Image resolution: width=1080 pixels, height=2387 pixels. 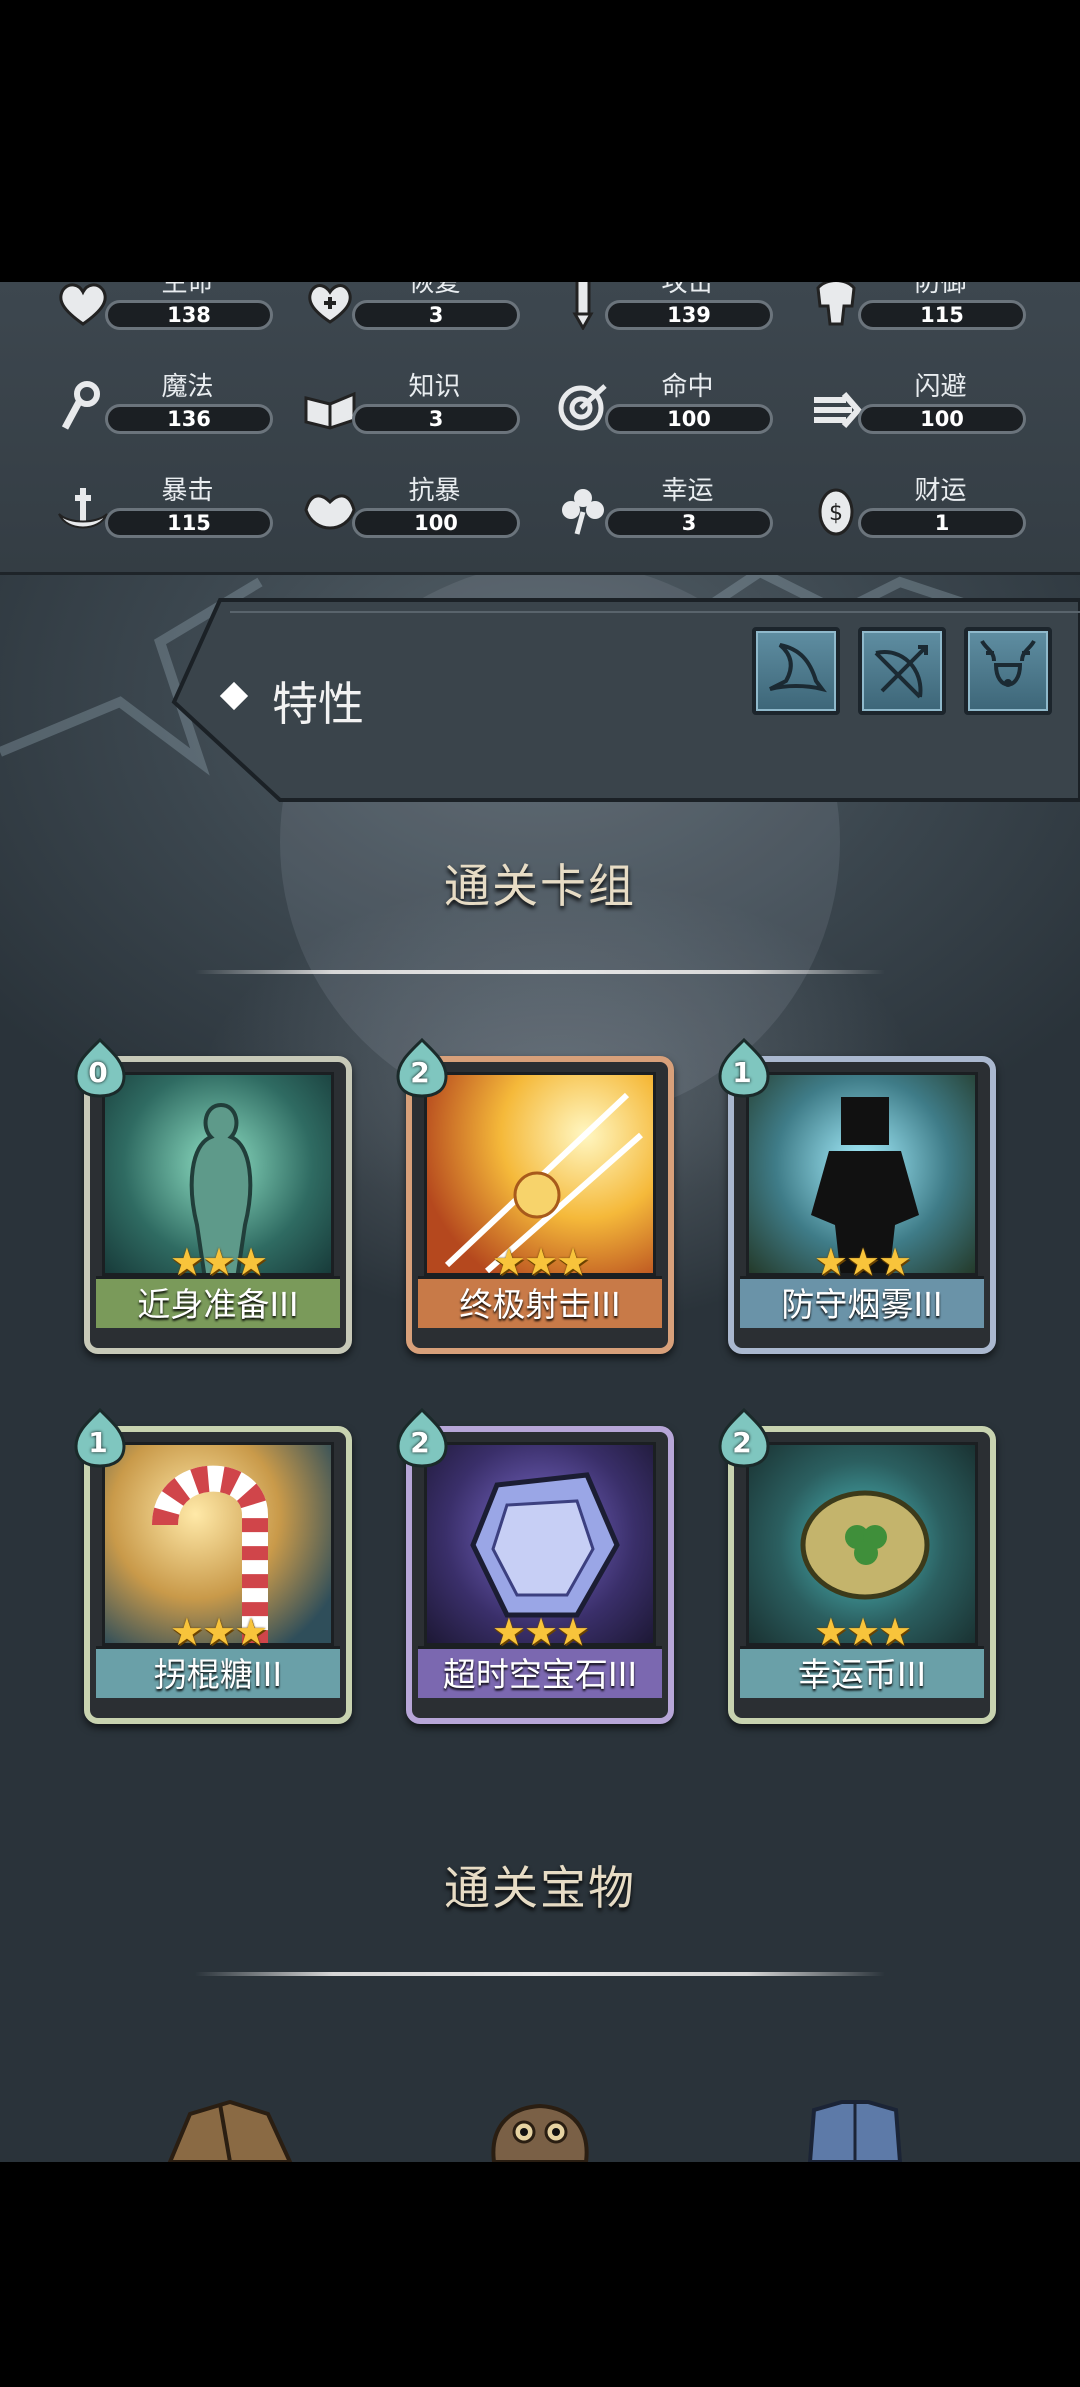 What do you see at coordinates (540, 886) in the screenshot?
I see `deck-section-title: 通关卡组` at bounding box center [540, 886].